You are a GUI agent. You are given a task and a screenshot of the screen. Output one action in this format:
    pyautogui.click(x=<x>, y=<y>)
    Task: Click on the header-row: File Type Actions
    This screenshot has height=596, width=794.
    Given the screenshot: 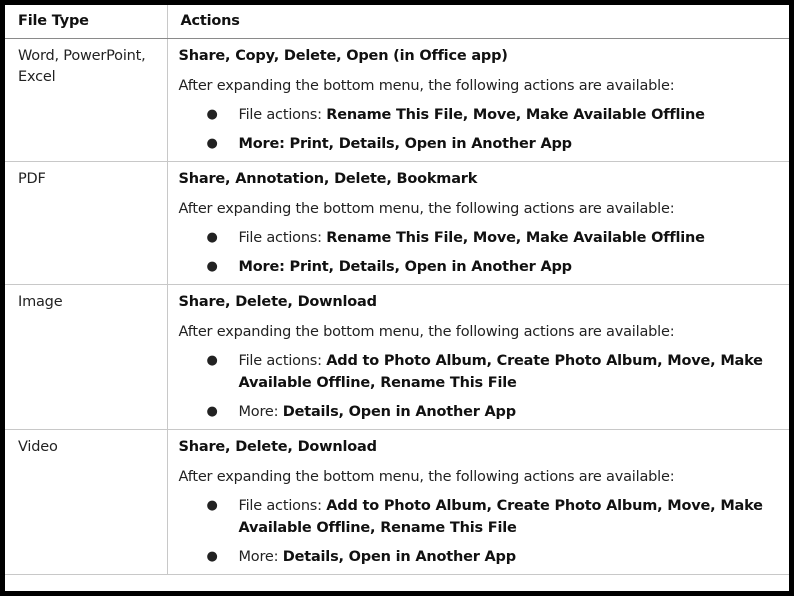 What is the action you would take?
    pyautogui.click(x=397, y=22)
    